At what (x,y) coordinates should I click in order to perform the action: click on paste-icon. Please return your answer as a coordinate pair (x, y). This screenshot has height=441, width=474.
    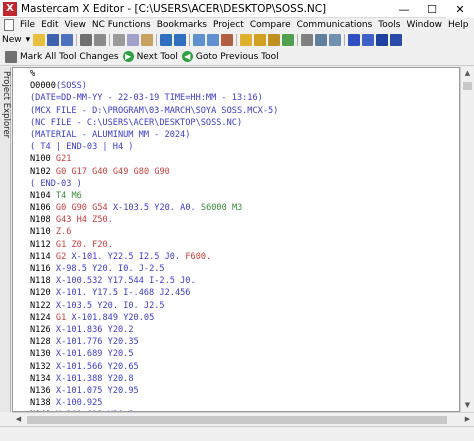
    Looking at the image, I should click on (147, 40).